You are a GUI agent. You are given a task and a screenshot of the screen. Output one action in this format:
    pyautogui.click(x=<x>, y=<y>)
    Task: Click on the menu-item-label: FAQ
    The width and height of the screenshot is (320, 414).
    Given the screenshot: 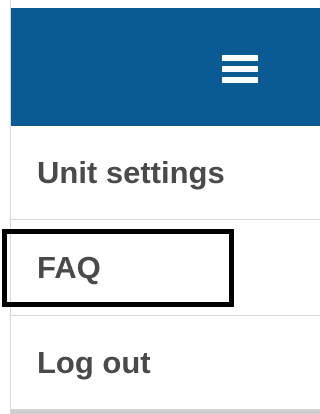 What is the action you would take?
    pyautogui.click(x=69, y=267)
    